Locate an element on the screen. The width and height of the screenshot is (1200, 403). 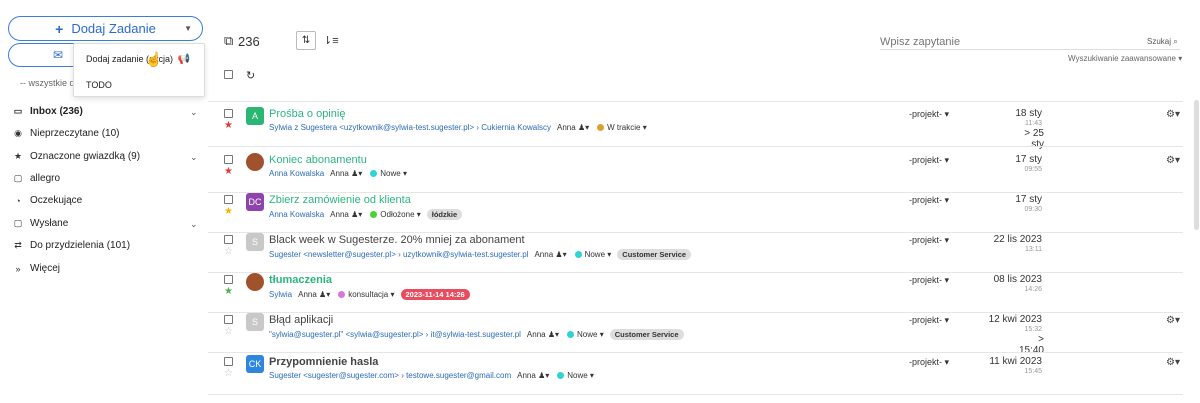
task-subject: tłumaczenia is located at coordinates (300, 280).